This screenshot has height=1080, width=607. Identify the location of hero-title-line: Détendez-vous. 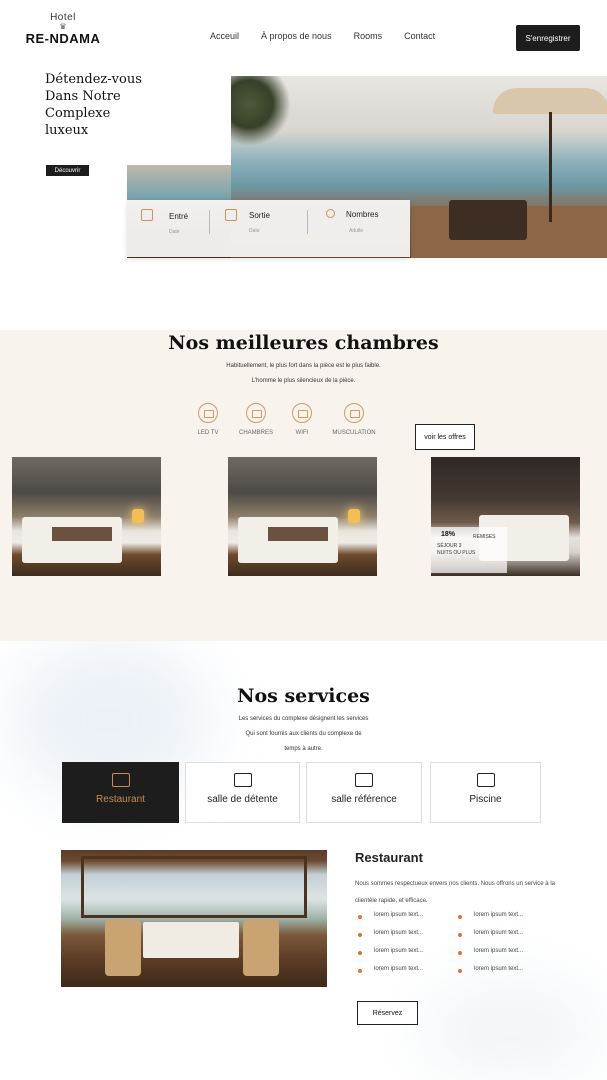
(93, 79).